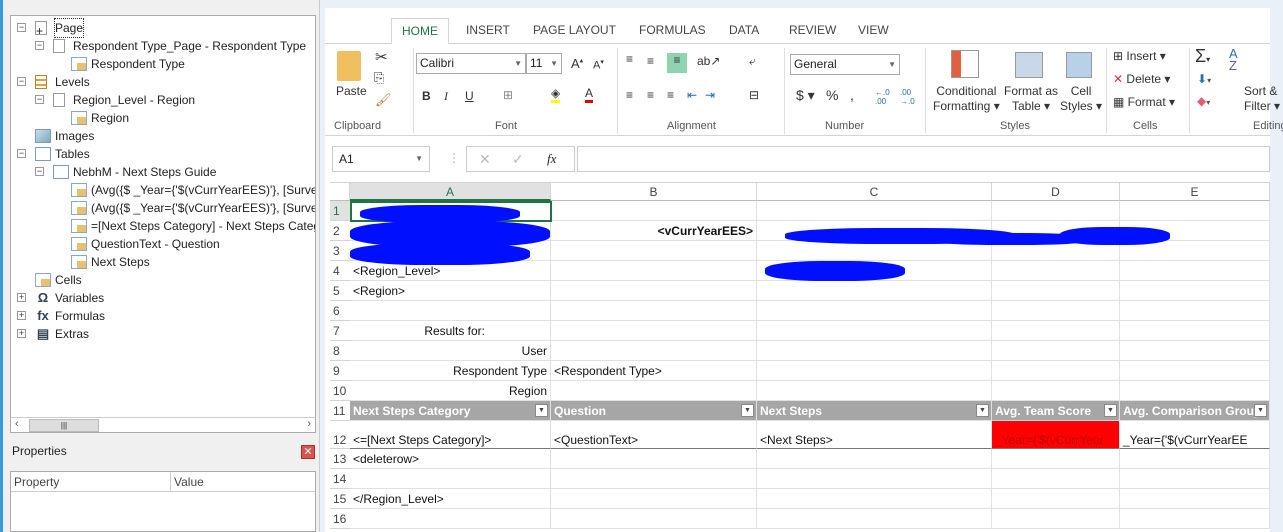 The height and width of the screenshot is (532, 1283). I want to click on row-header-16: 16, so click(340, 519).